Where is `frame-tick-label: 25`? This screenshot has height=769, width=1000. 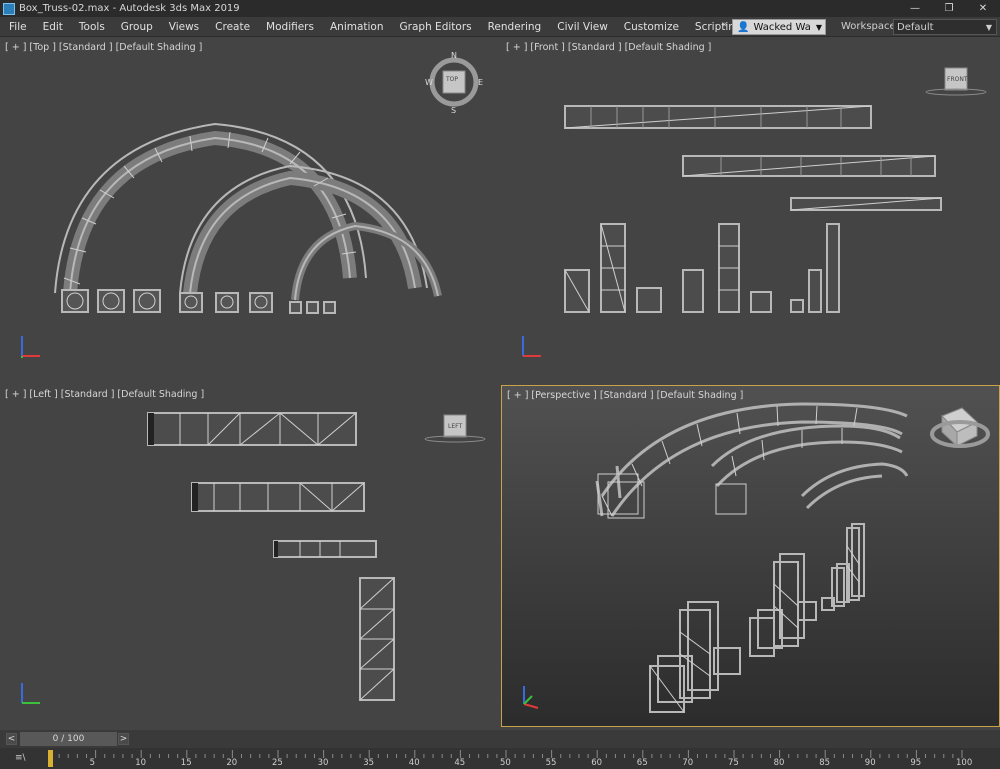 frame-tick-label: 25 is located at coordinates (277, 763).